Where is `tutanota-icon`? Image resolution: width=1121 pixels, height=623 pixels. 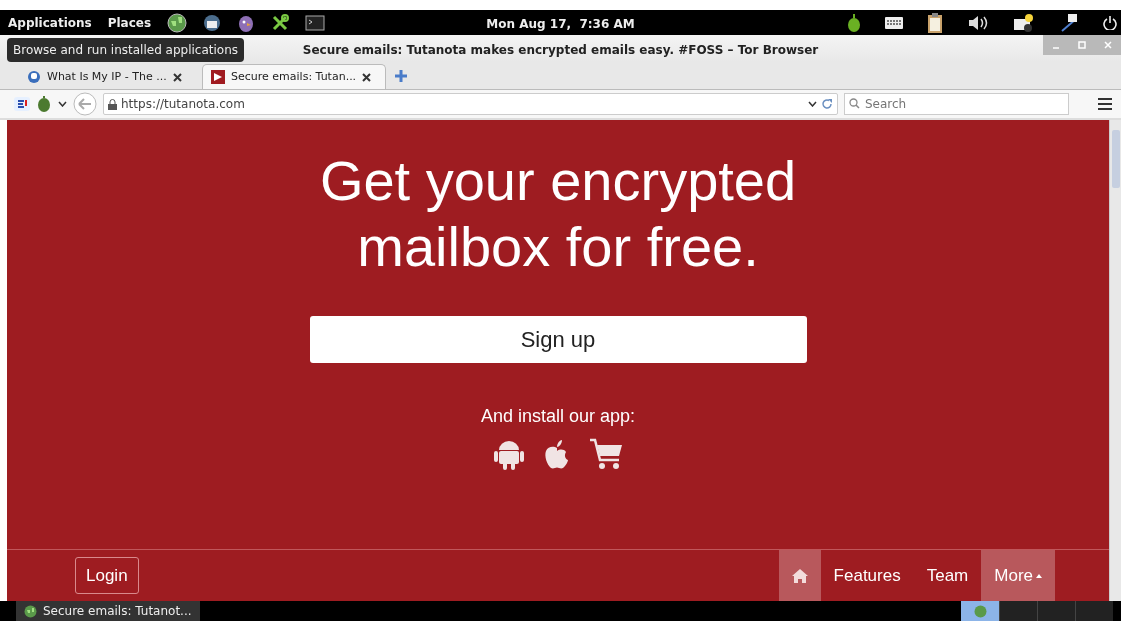
tutanota-icon is located at coordinates (218, 77).